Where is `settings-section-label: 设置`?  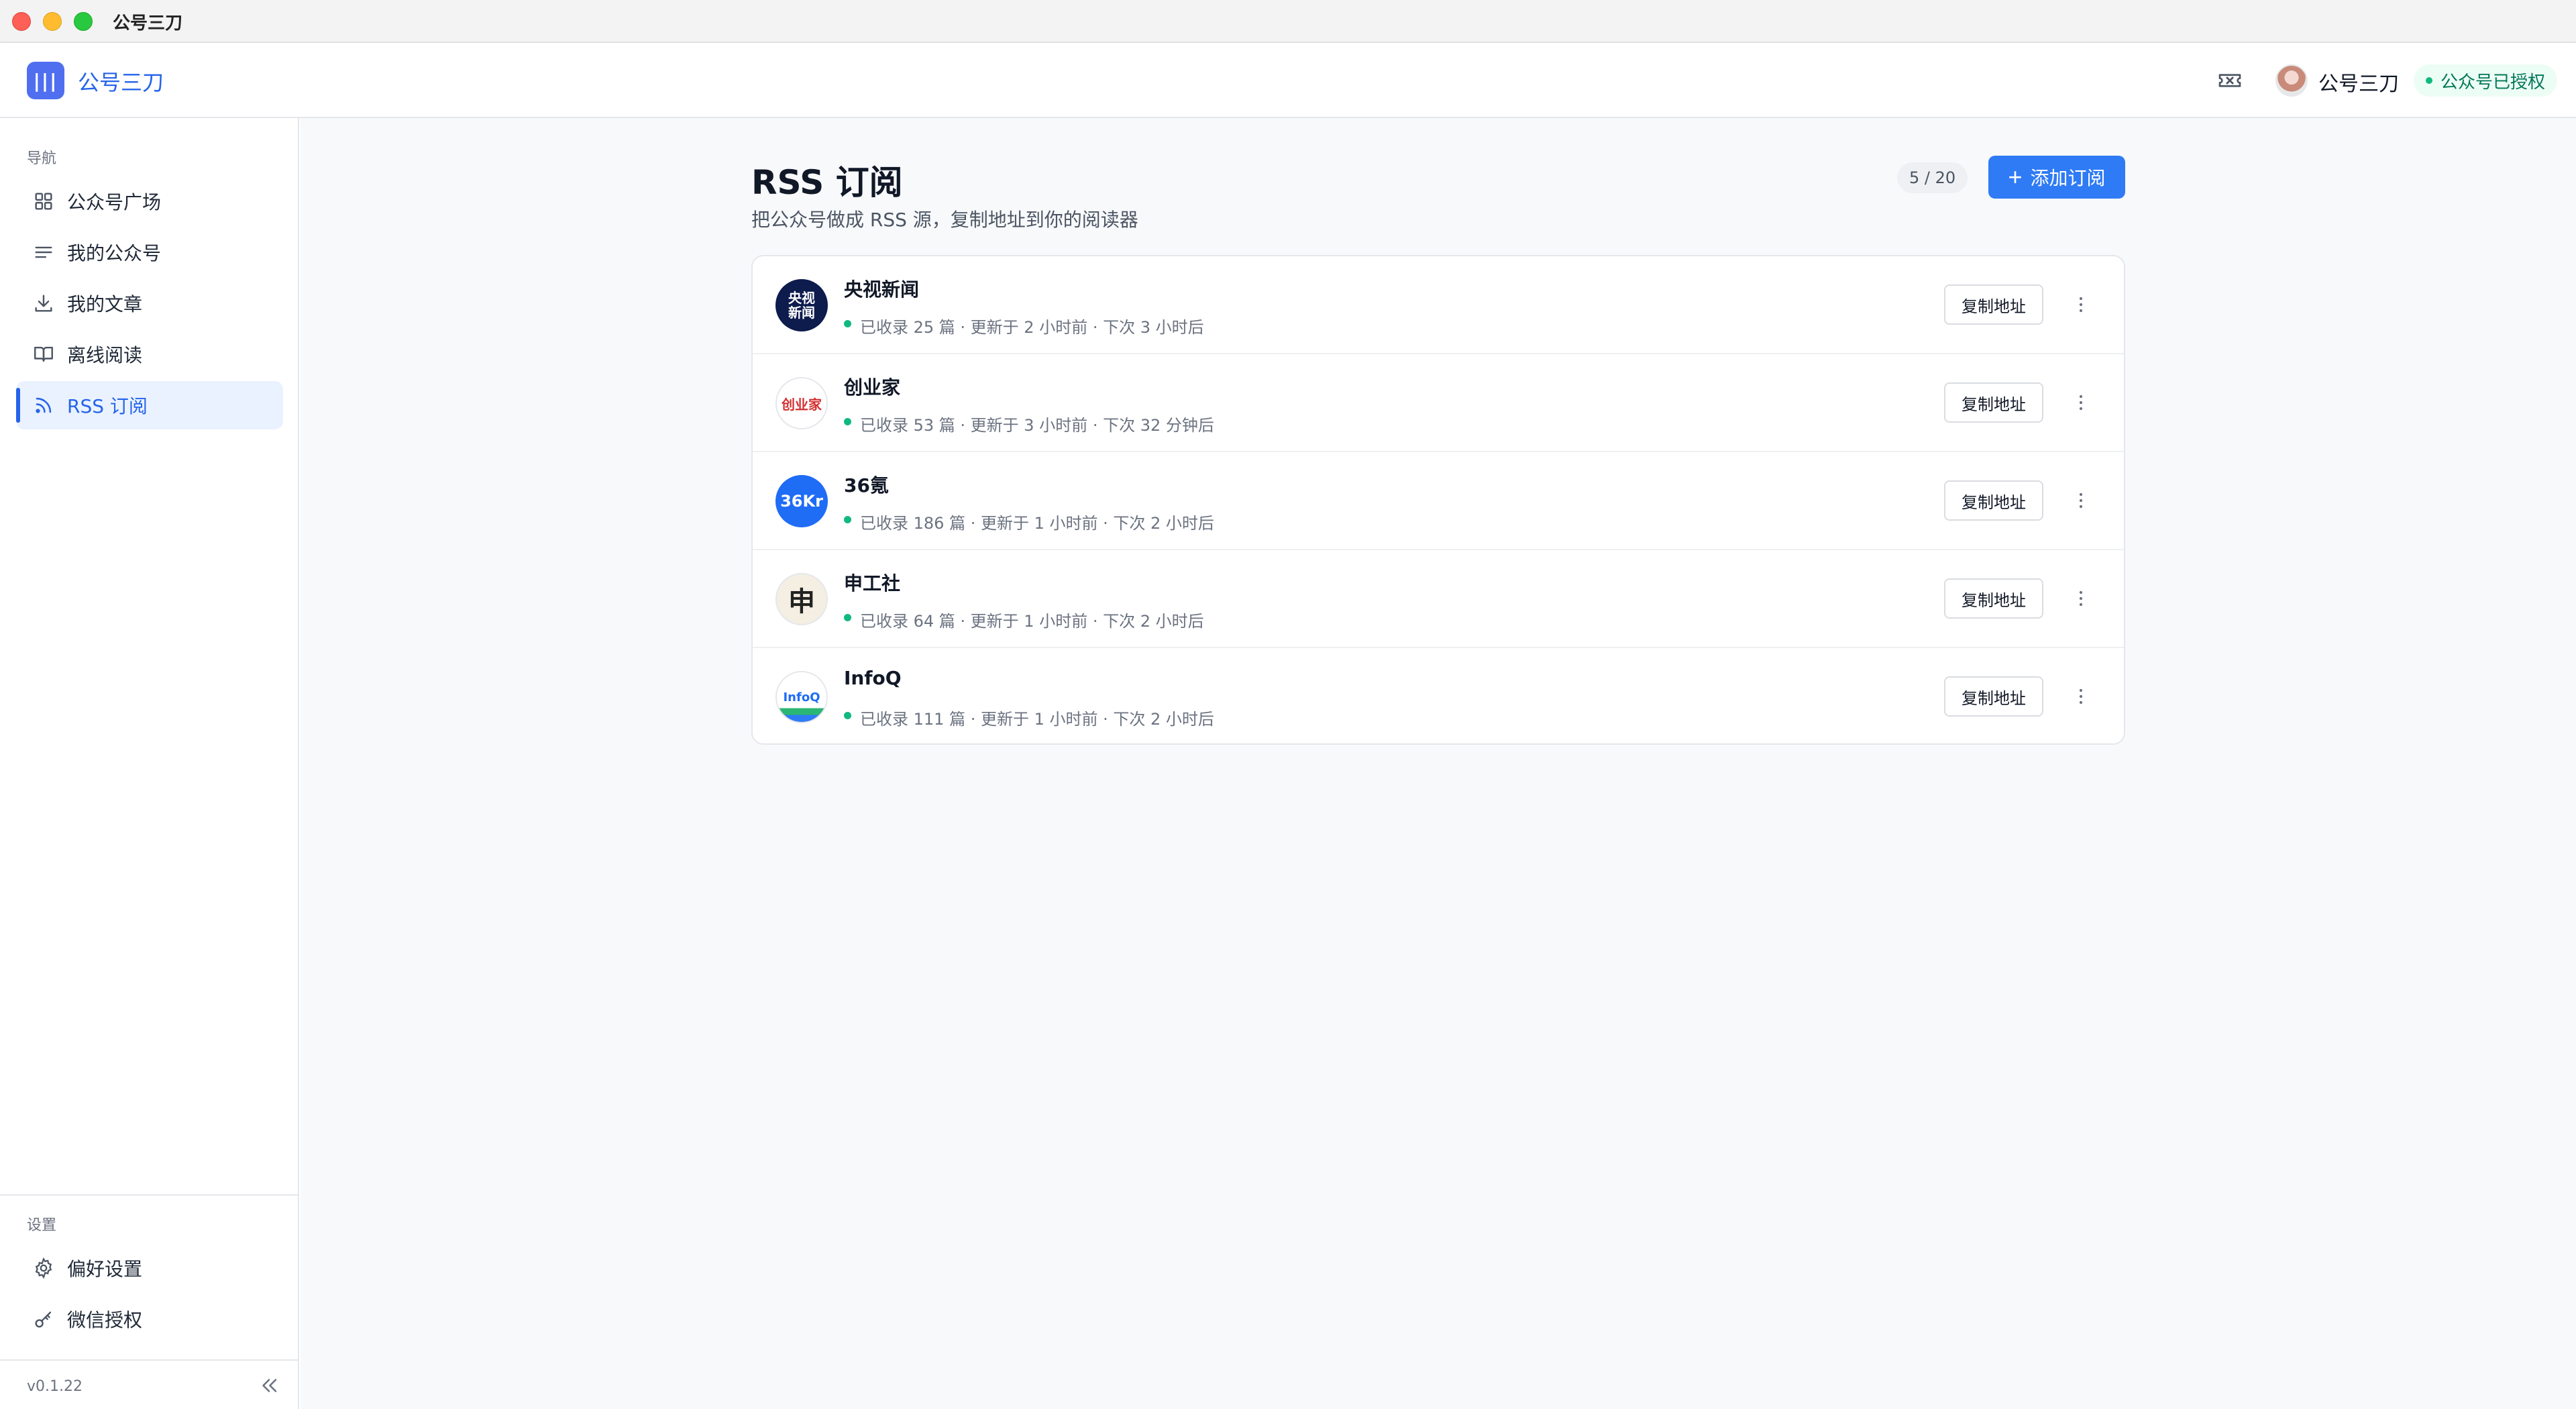 settings-section-label: 设置 is located at coordinates (42, 1225).